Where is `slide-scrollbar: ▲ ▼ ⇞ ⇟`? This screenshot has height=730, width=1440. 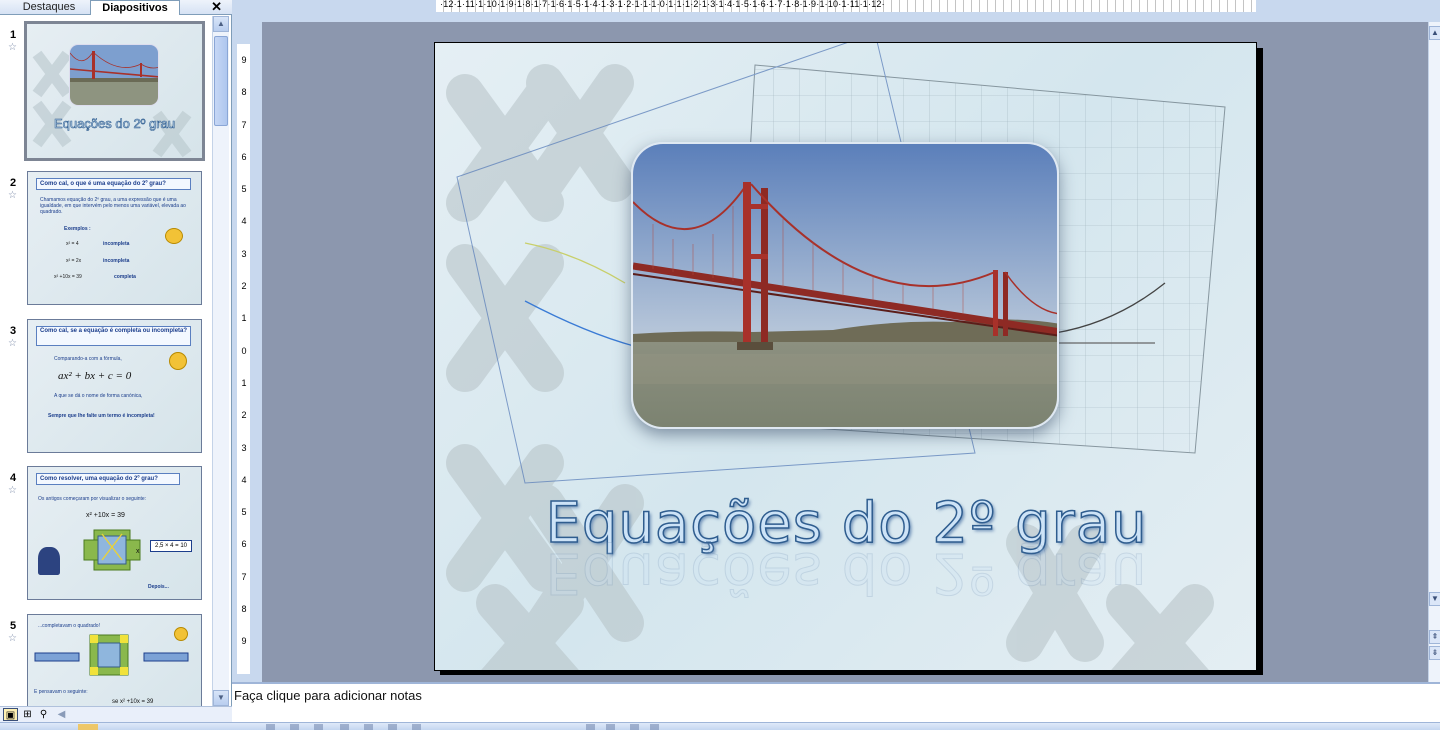 slide-scrollbar: ▲ ▼ ⇞ ⇟ is located at coordinates (1434, 352).